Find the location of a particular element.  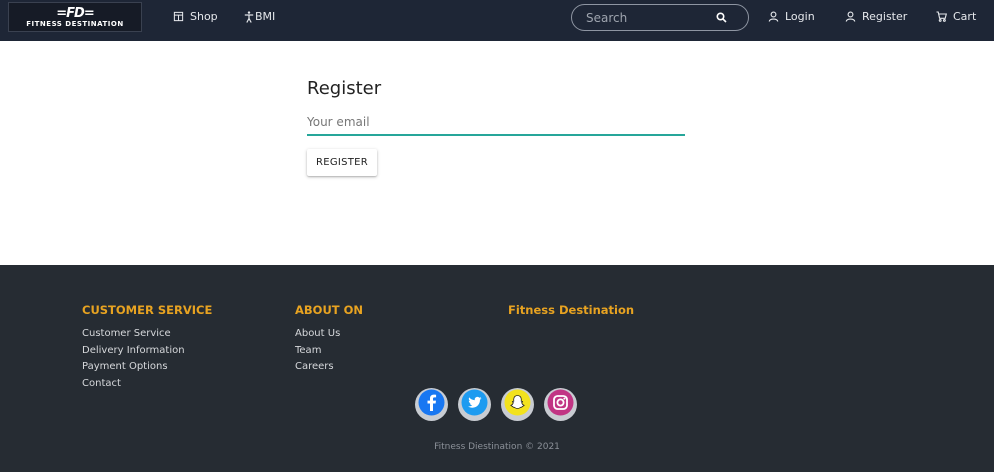

search-input is located at coordinates (646, 17).